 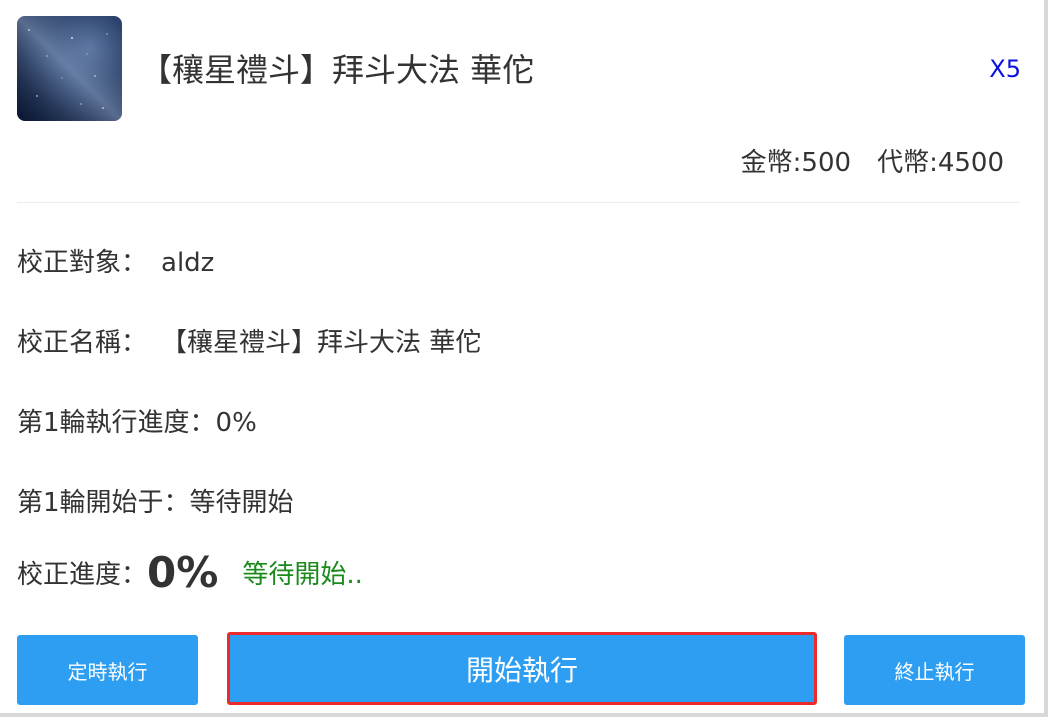 I want to click on target-row: 校正對象： aldz, so click(x=115, y=263).